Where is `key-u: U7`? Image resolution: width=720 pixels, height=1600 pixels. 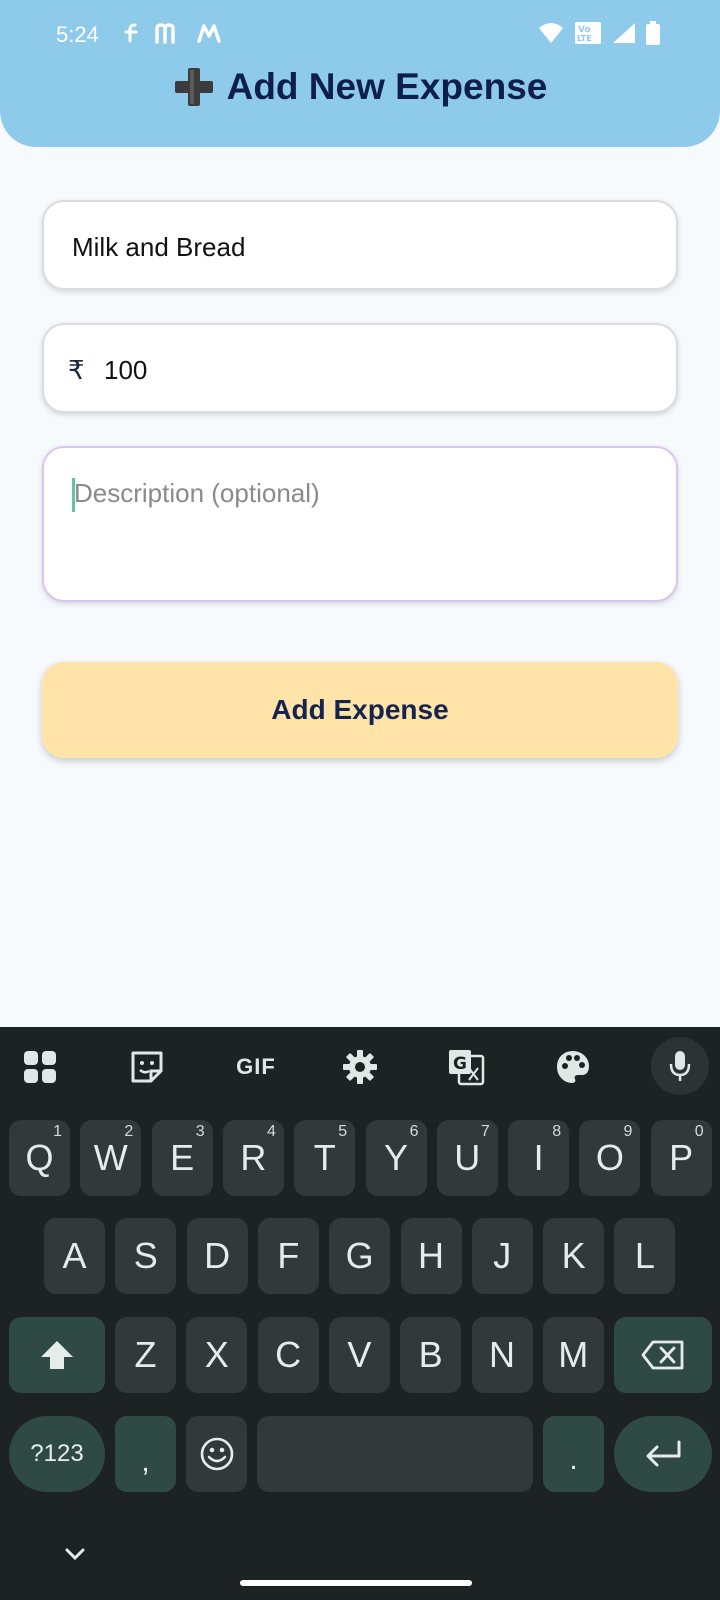
key-u: U7 is located at coordinates (467, 1158).